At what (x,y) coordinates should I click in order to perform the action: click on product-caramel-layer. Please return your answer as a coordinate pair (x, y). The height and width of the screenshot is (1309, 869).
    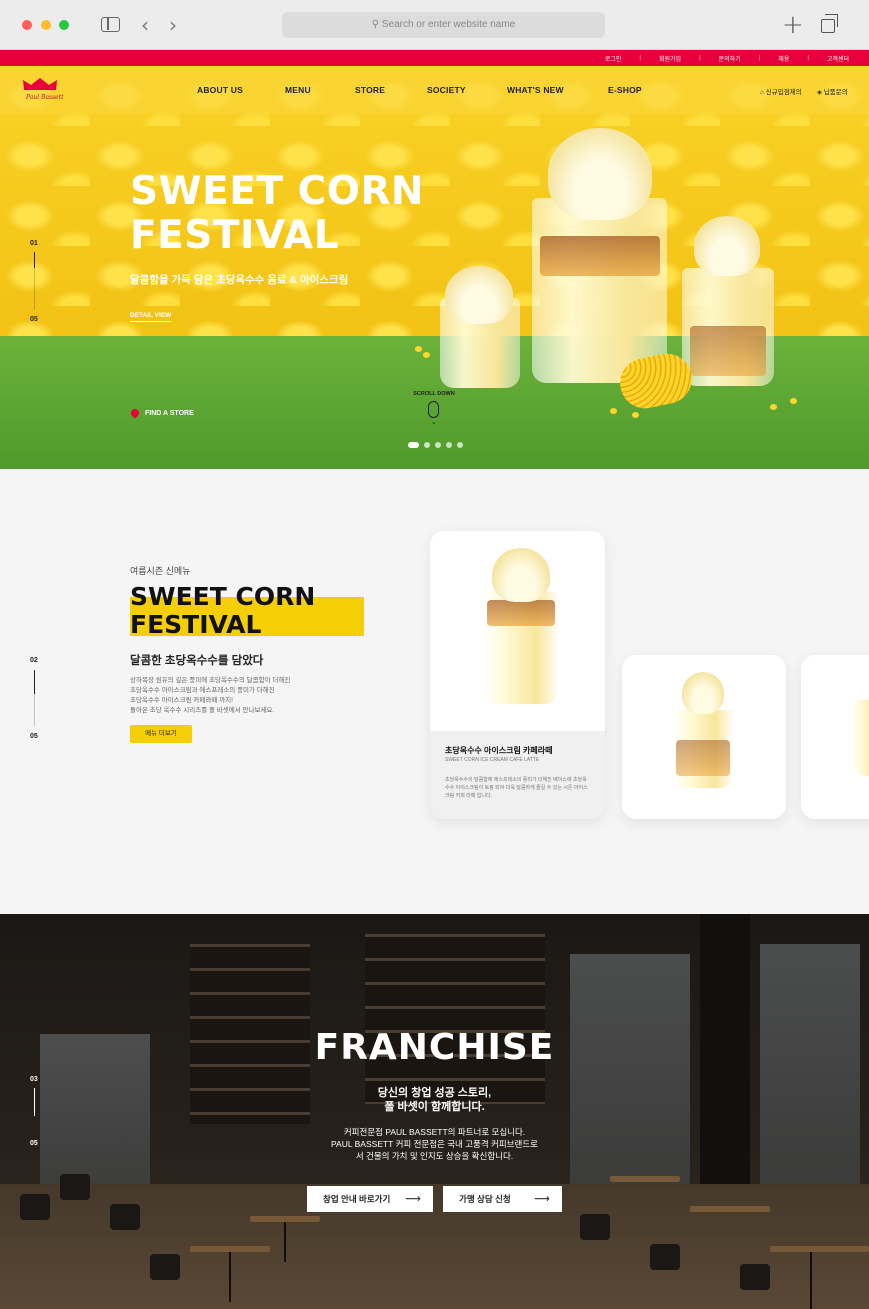
    Looking at the image, I should click on (703, 758).